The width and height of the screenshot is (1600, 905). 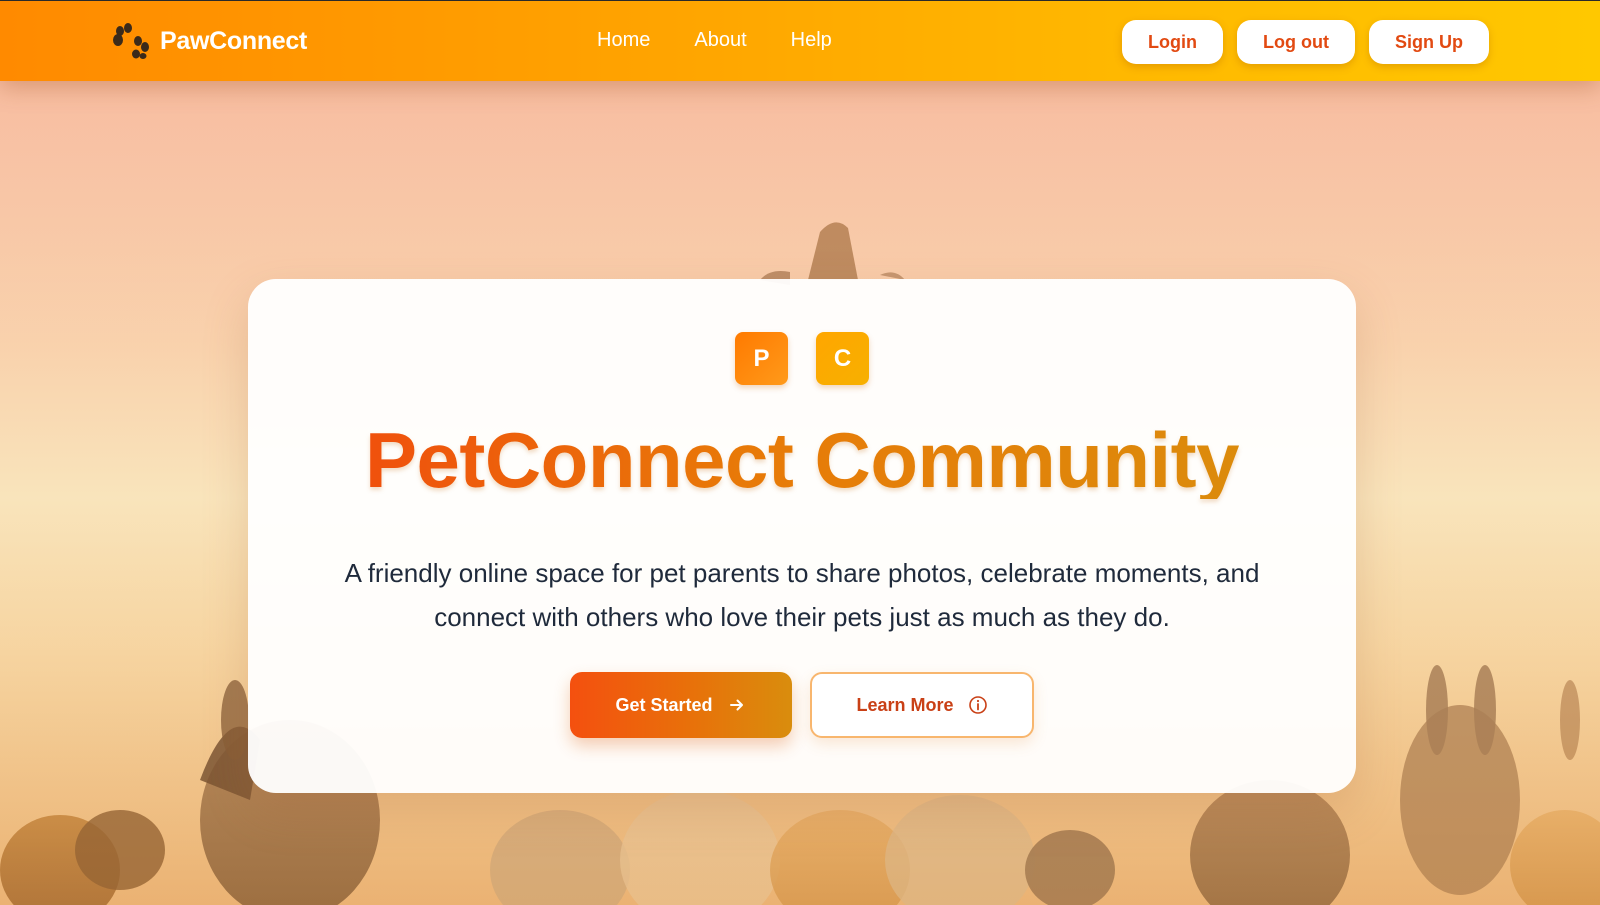 What do you see at coordinates (977, 705) in the screenshot?
I see `info-circle-icon` at bounding box center [977, 705].